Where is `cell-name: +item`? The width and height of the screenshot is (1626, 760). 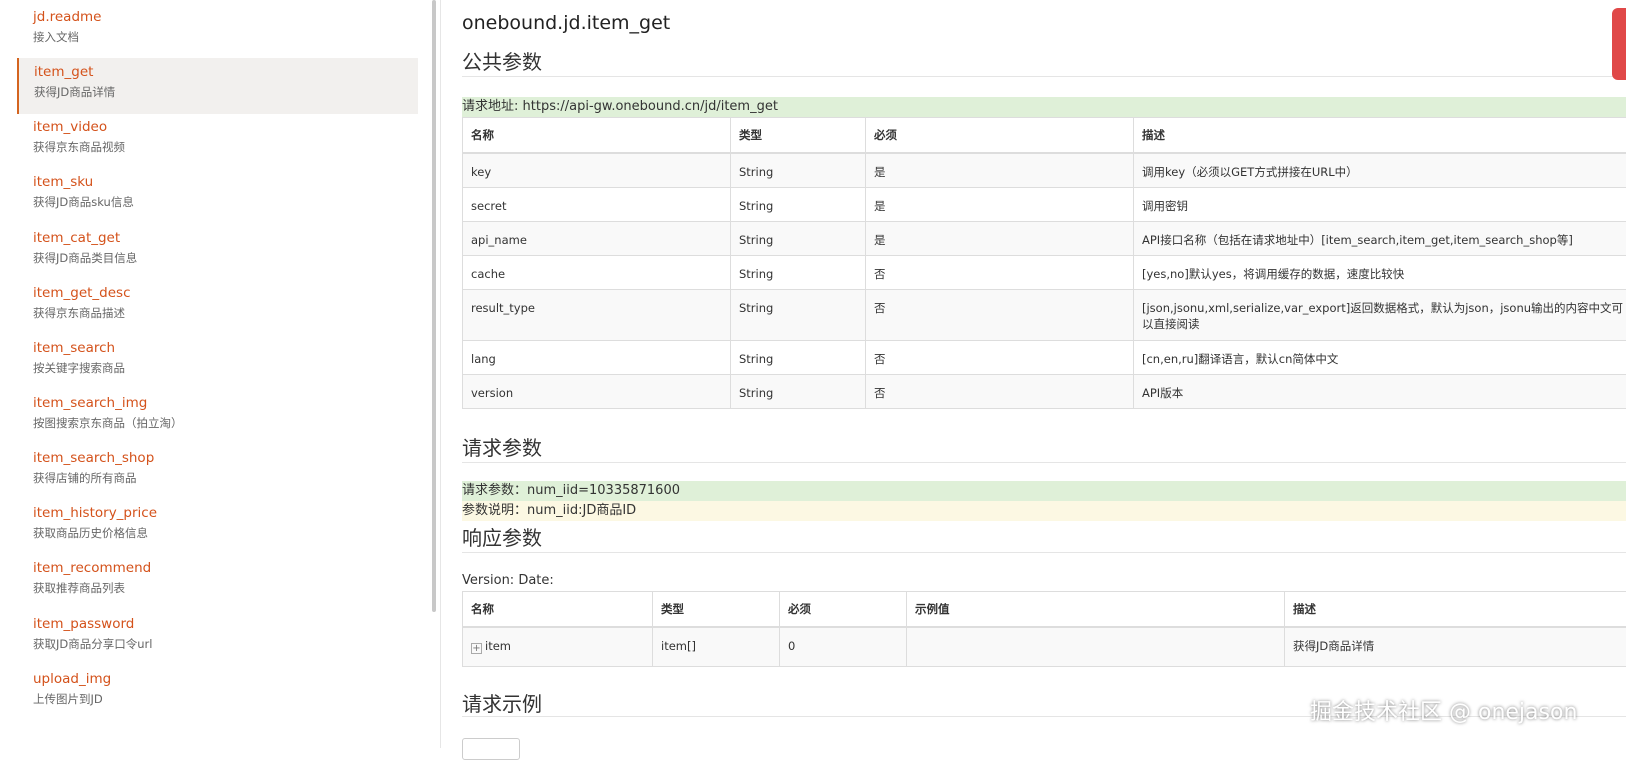
cell-name: +item is located at coordinates (558, 646).